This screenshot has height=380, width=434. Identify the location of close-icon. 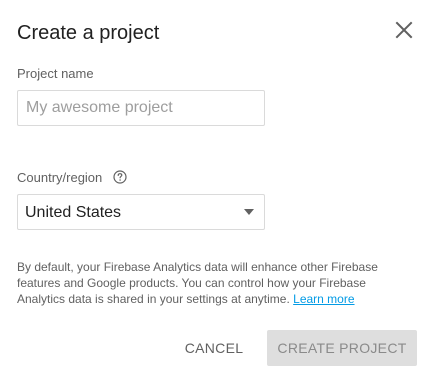
(404, 30).